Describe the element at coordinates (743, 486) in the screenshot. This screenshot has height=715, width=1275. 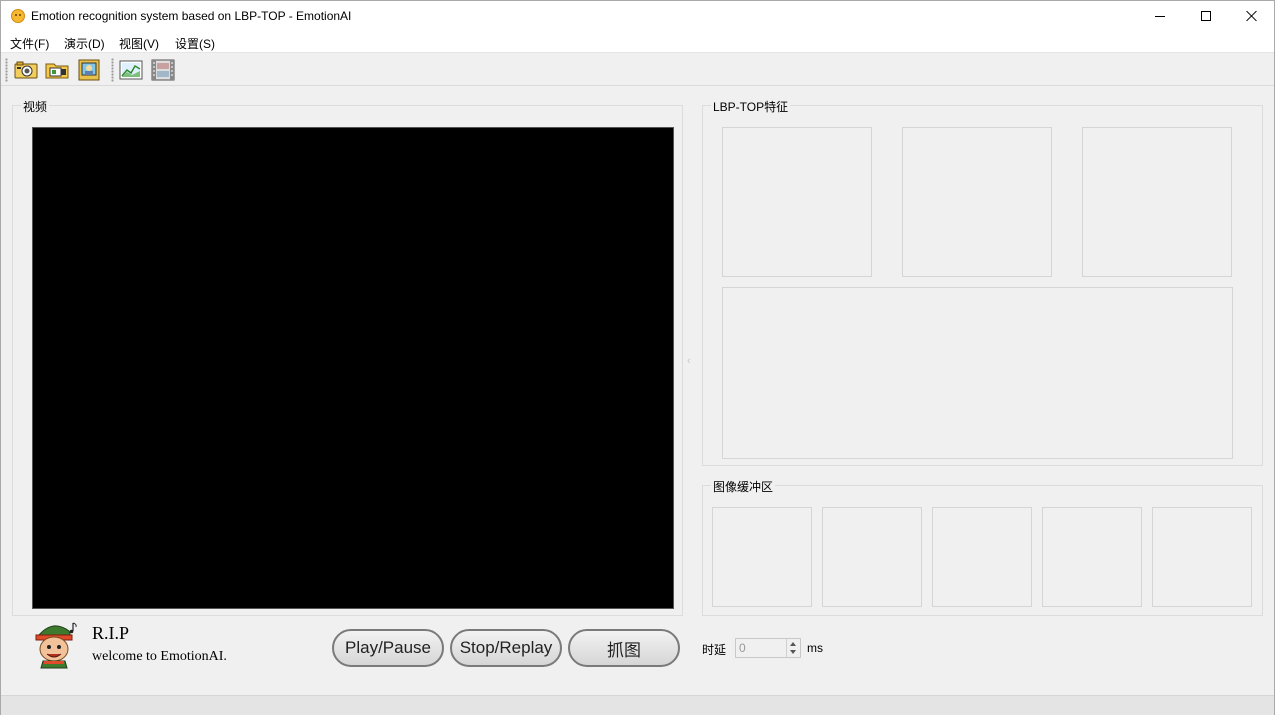
I see `image-buffer-group-title: 图像缓冲区` at that location.